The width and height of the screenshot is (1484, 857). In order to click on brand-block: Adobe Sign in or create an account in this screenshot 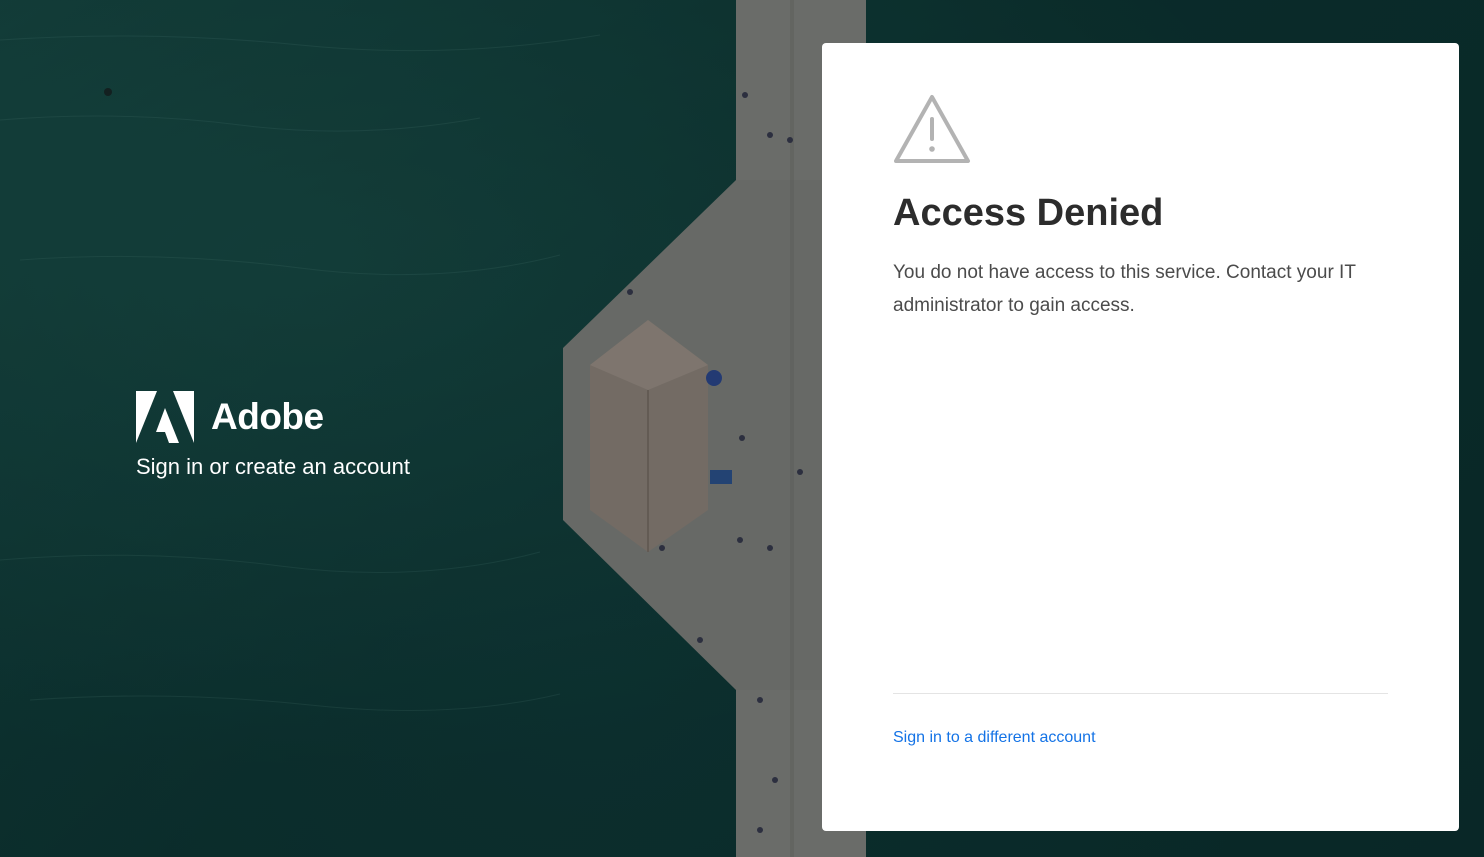, I will do `click(273, 436)`.